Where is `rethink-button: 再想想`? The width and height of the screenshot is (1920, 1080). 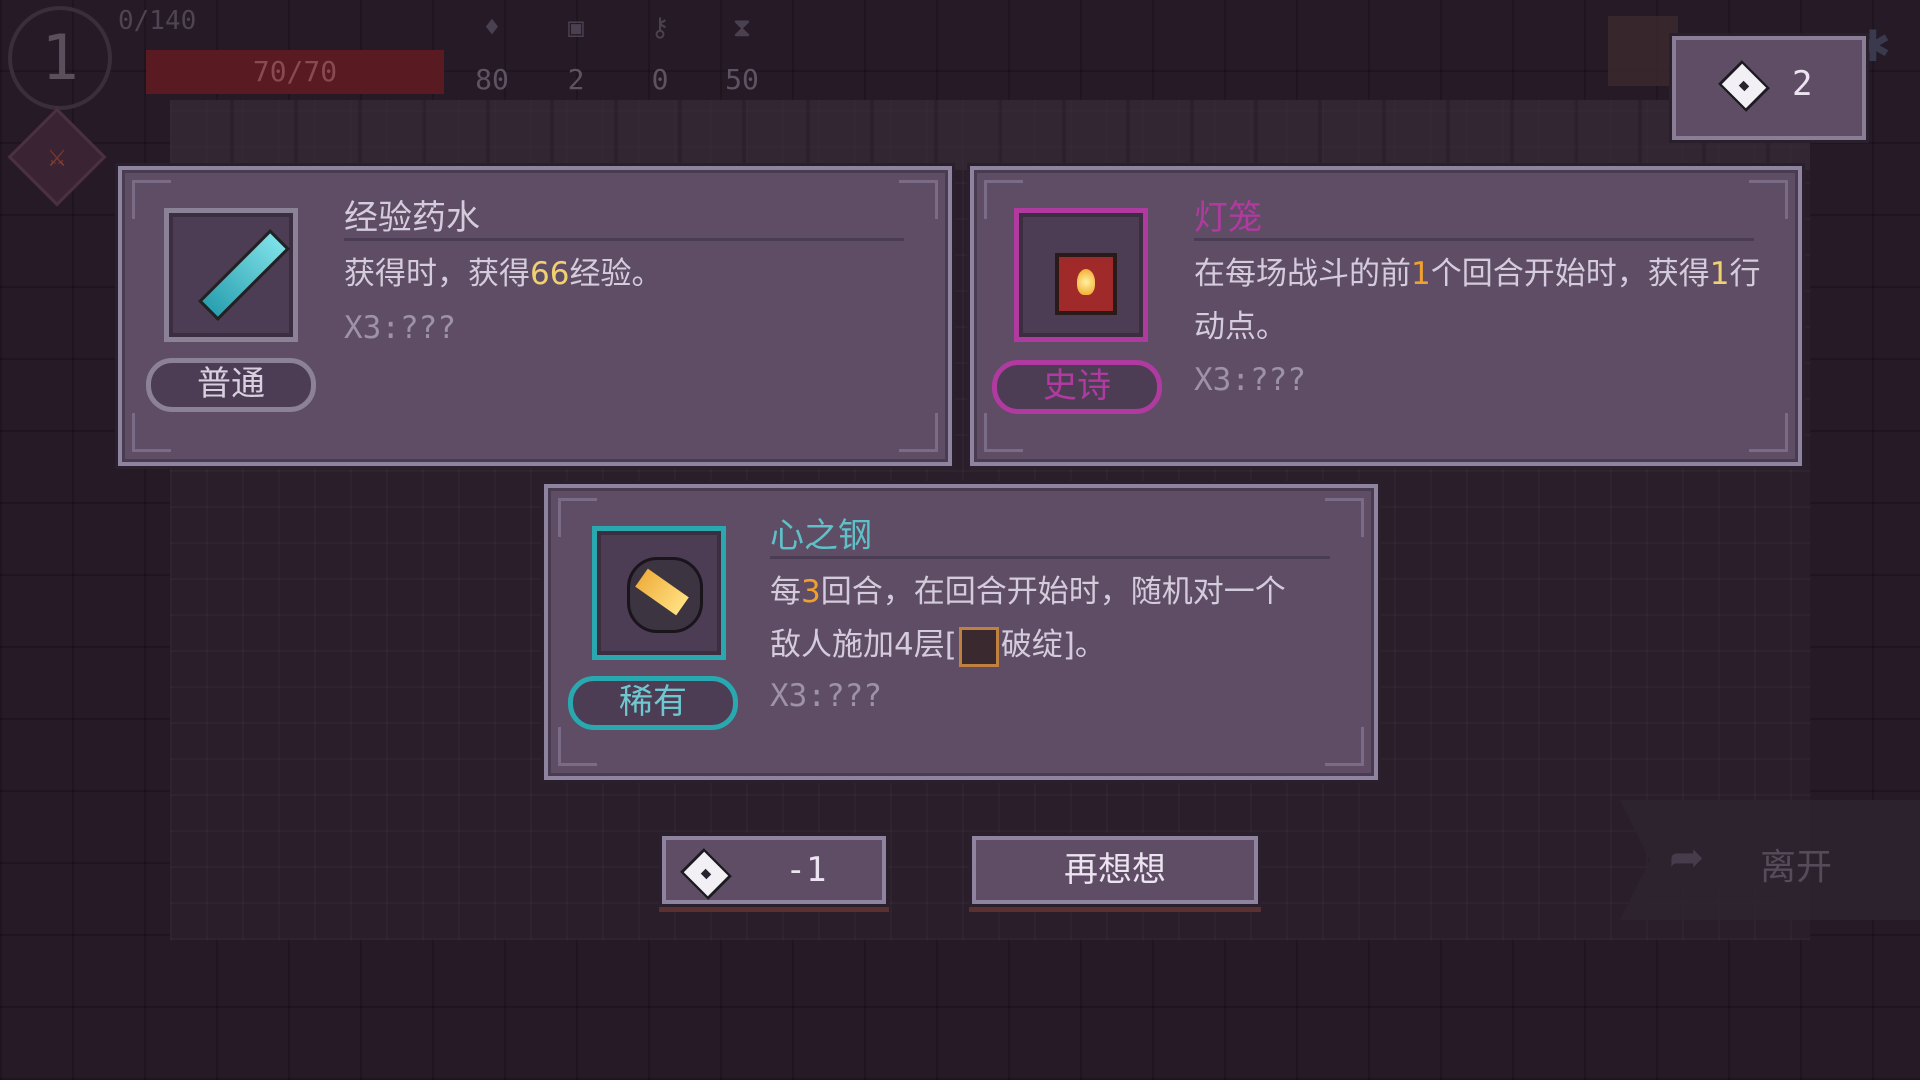
rethink-button: 再想想 is located at coordinates (1115, 870).